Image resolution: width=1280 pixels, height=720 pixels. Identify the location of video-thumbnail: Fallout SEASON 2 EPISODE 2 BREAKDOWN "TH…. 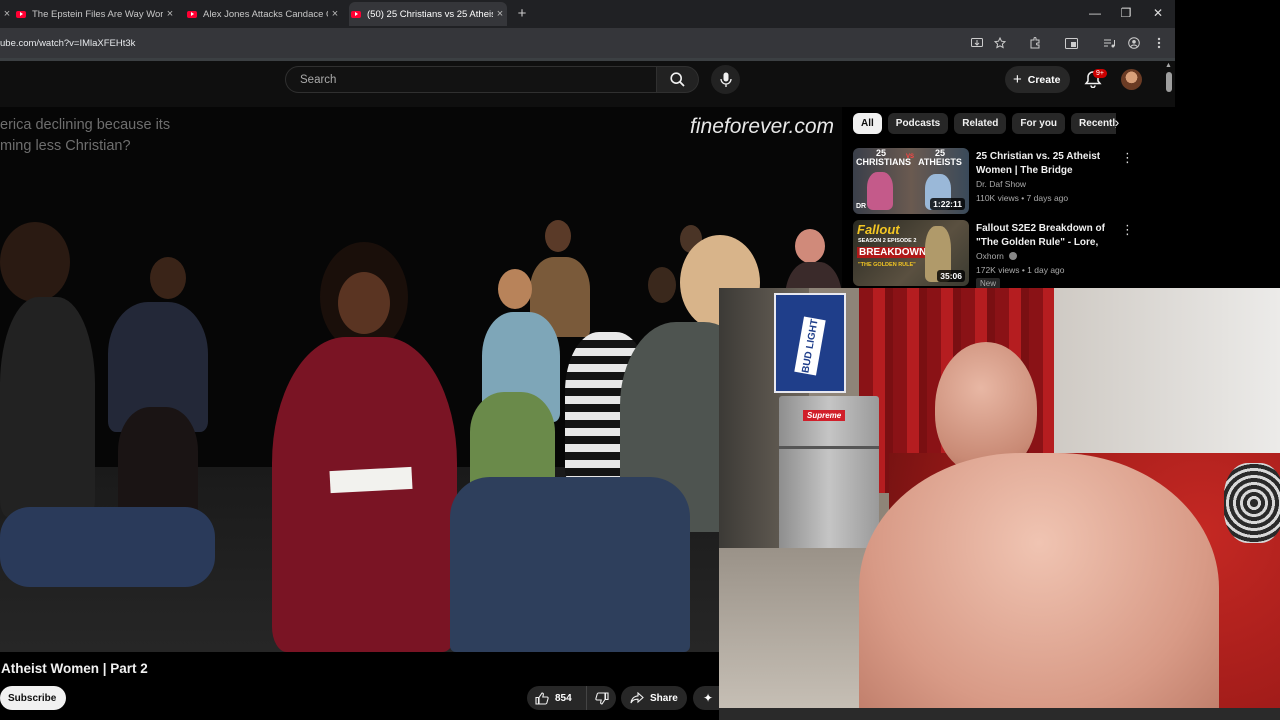
(911, 253).